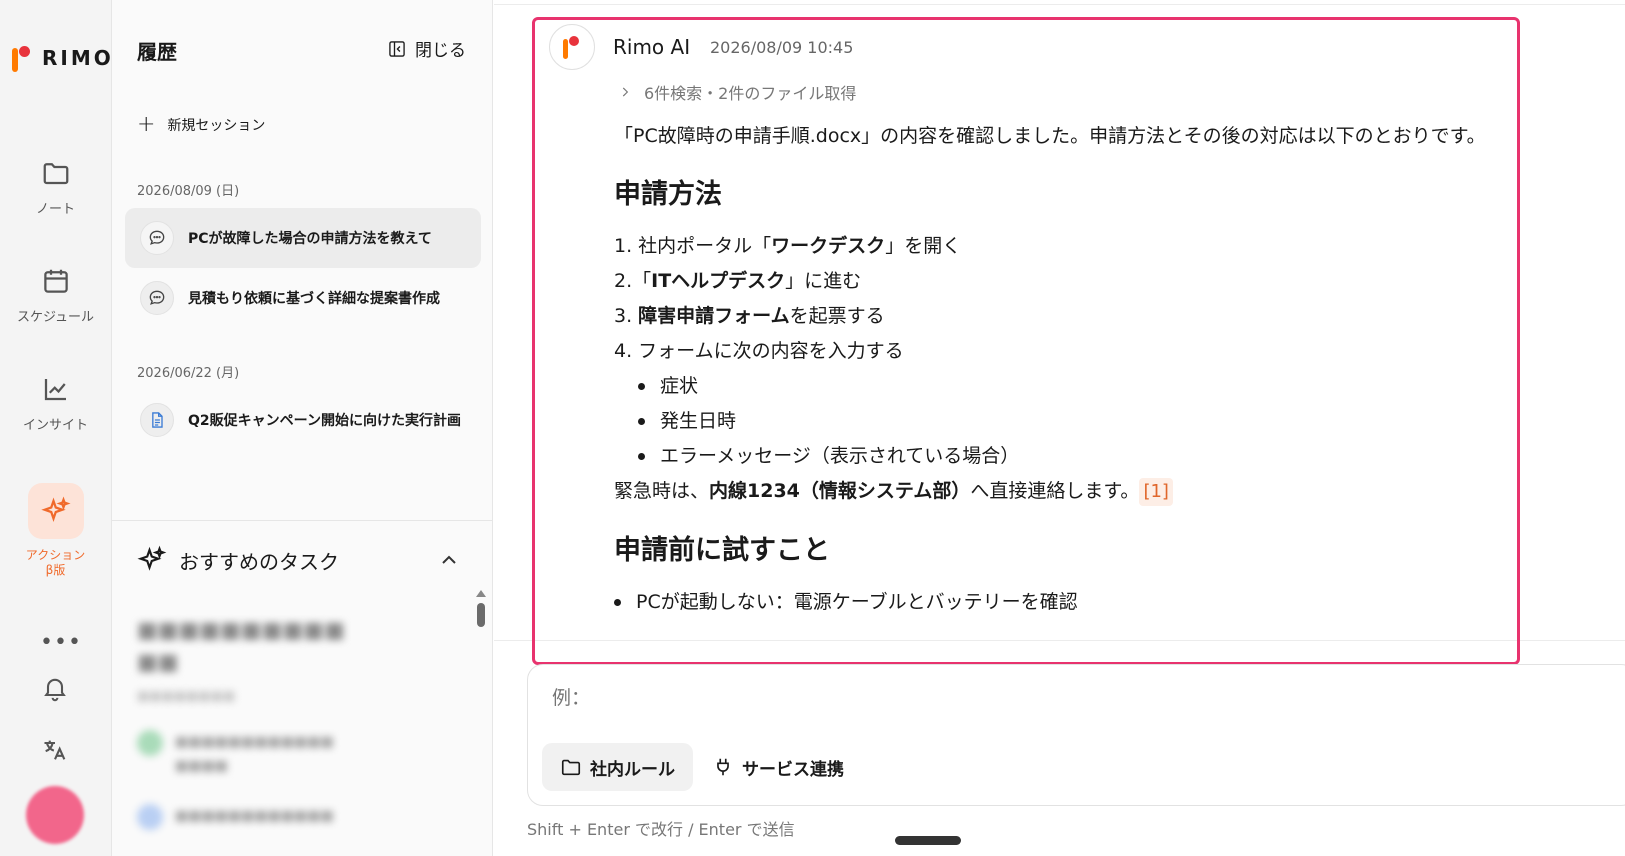  Describe the element at coordinates (55, 555) in the screenshot. I see `action-label: アクション` at that location.